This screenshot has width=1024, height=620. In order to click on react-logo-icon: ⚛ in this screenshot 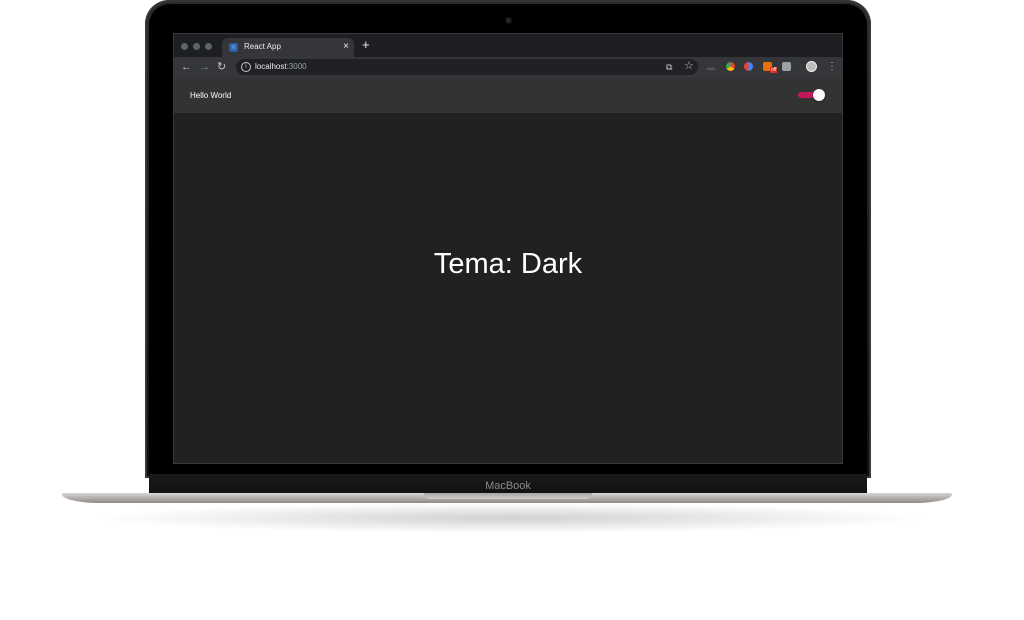, I will do `click(233, 47)`.